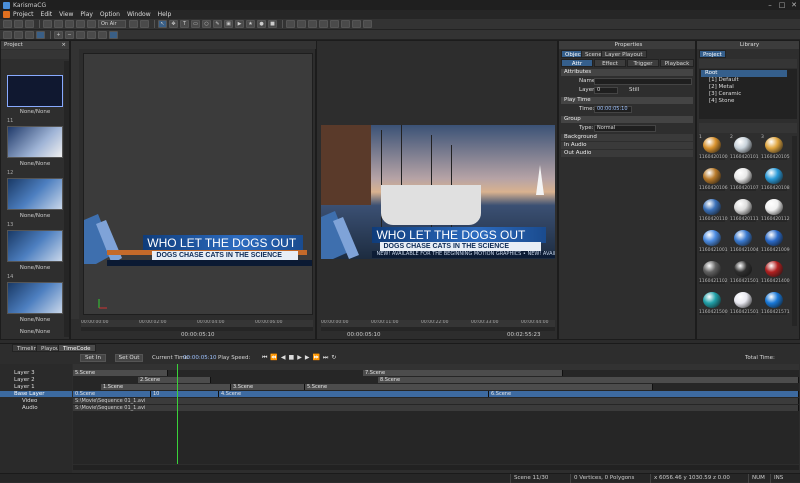 The image size is (800, 483). Describe the element at coordinates (239, 24) in the screenshot. I see `video-tool-icon: ▶` at that location.